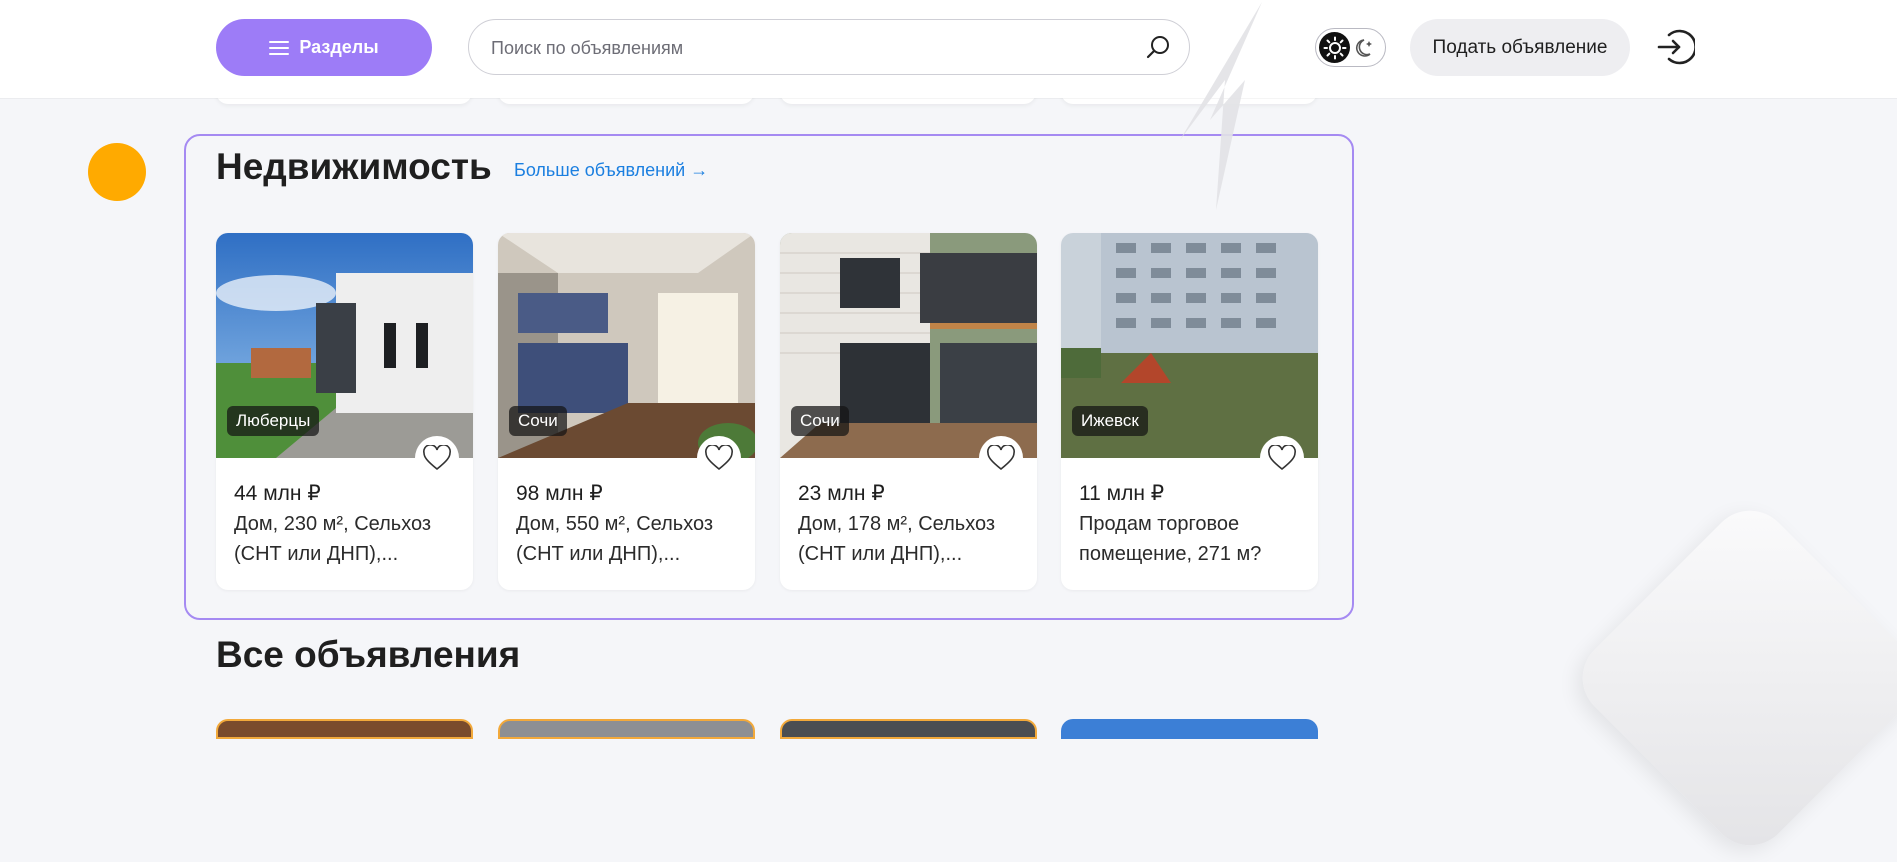 This screenshot has height=862, width=1897. I want to click on post-ad-button: Подать объявление, so click(1520, 47).